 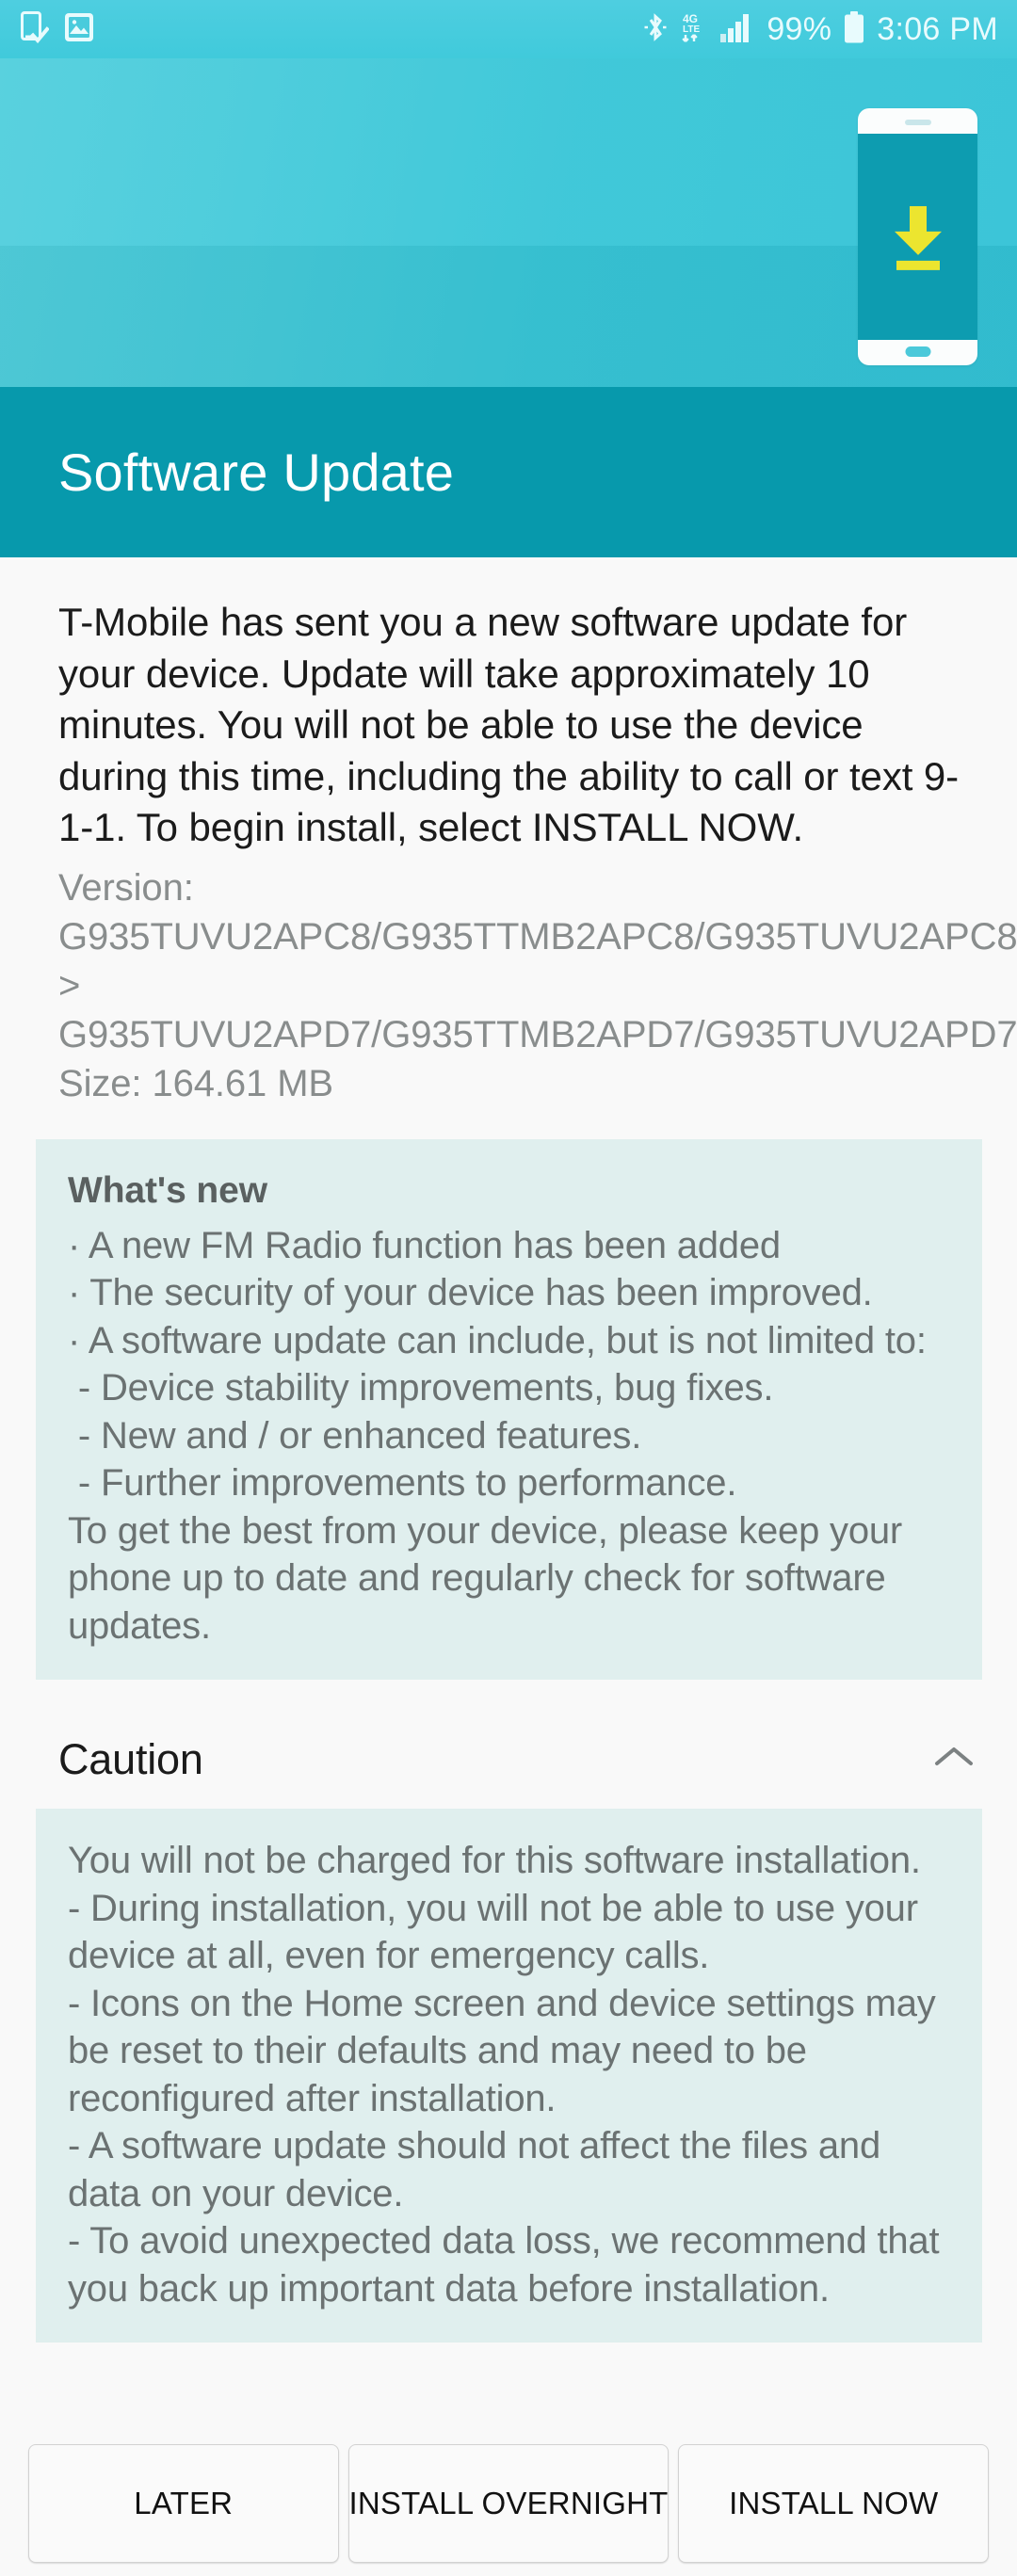 I want to click on status-bar-left-icons, so click(x=57, y=29).